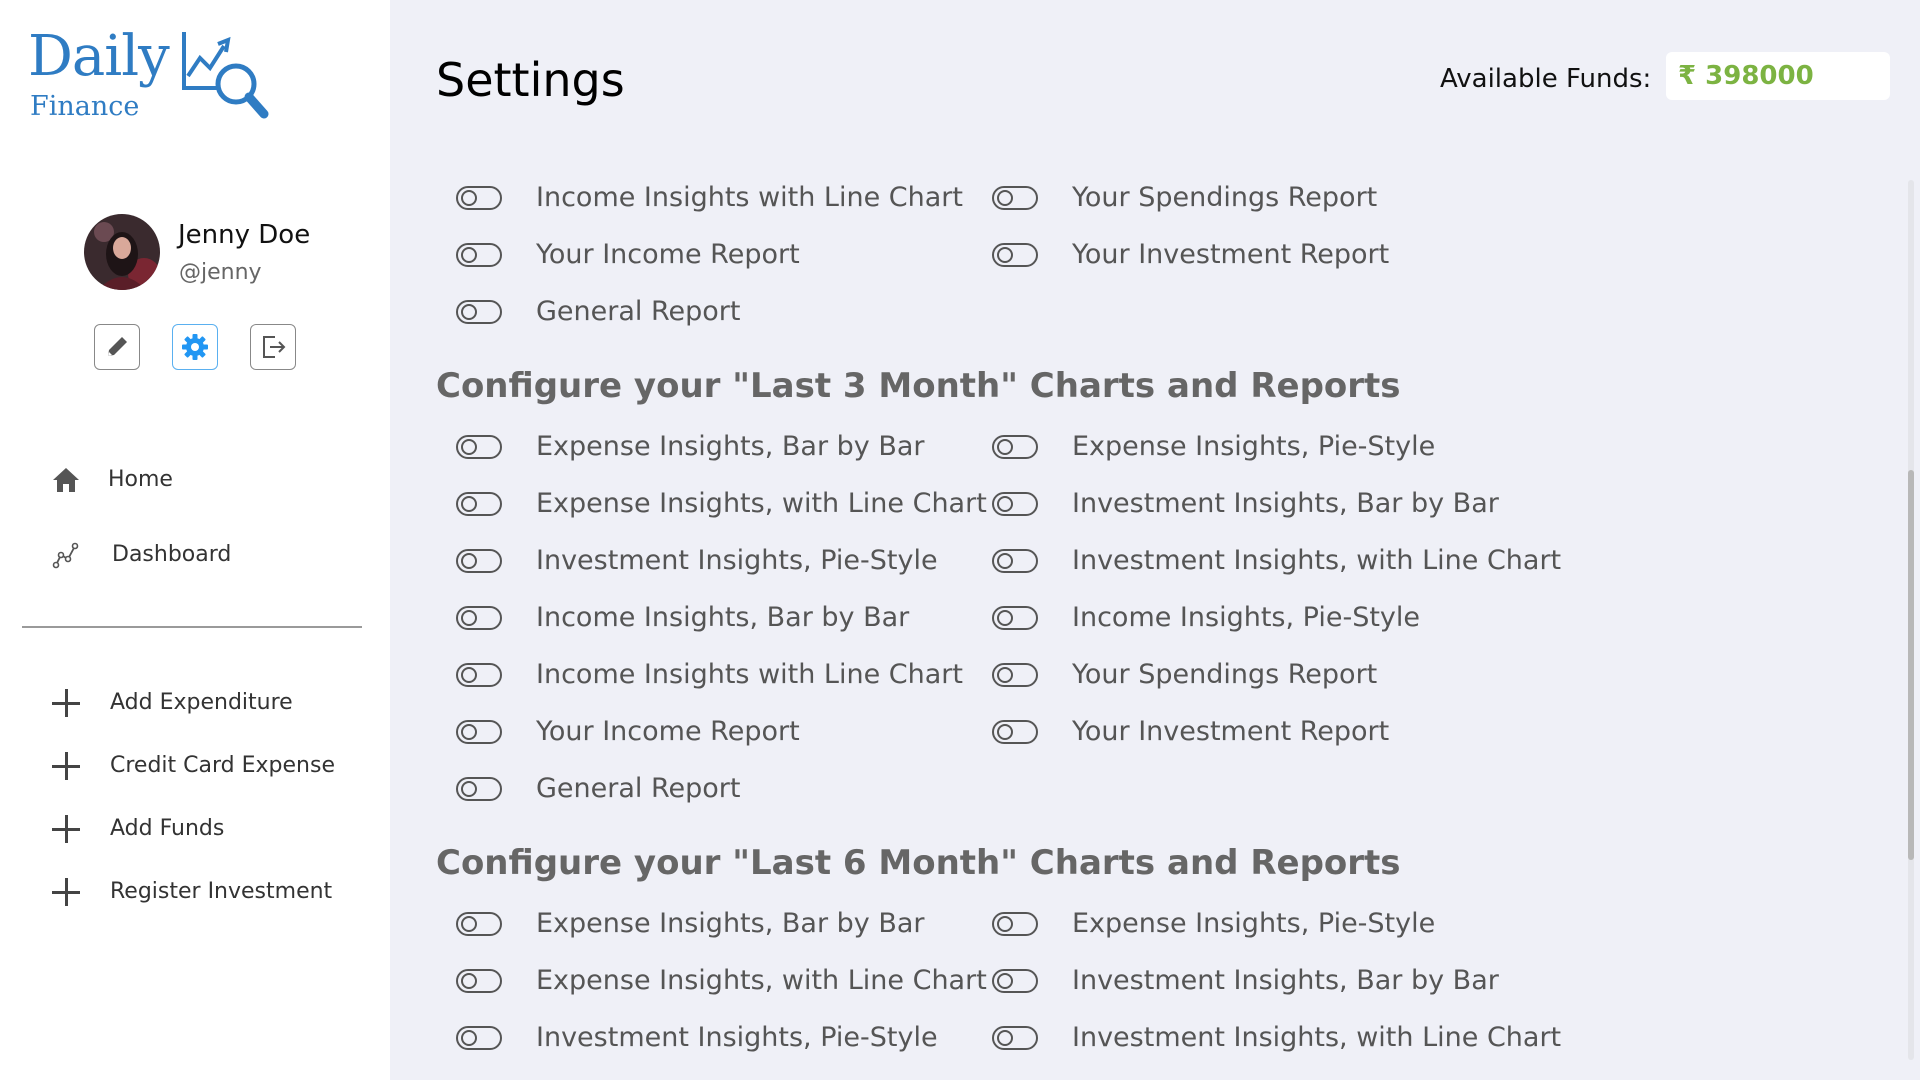 This screenshot has height=1080, width=1920. I want to click on edit-profile-button, so click(117, 347).